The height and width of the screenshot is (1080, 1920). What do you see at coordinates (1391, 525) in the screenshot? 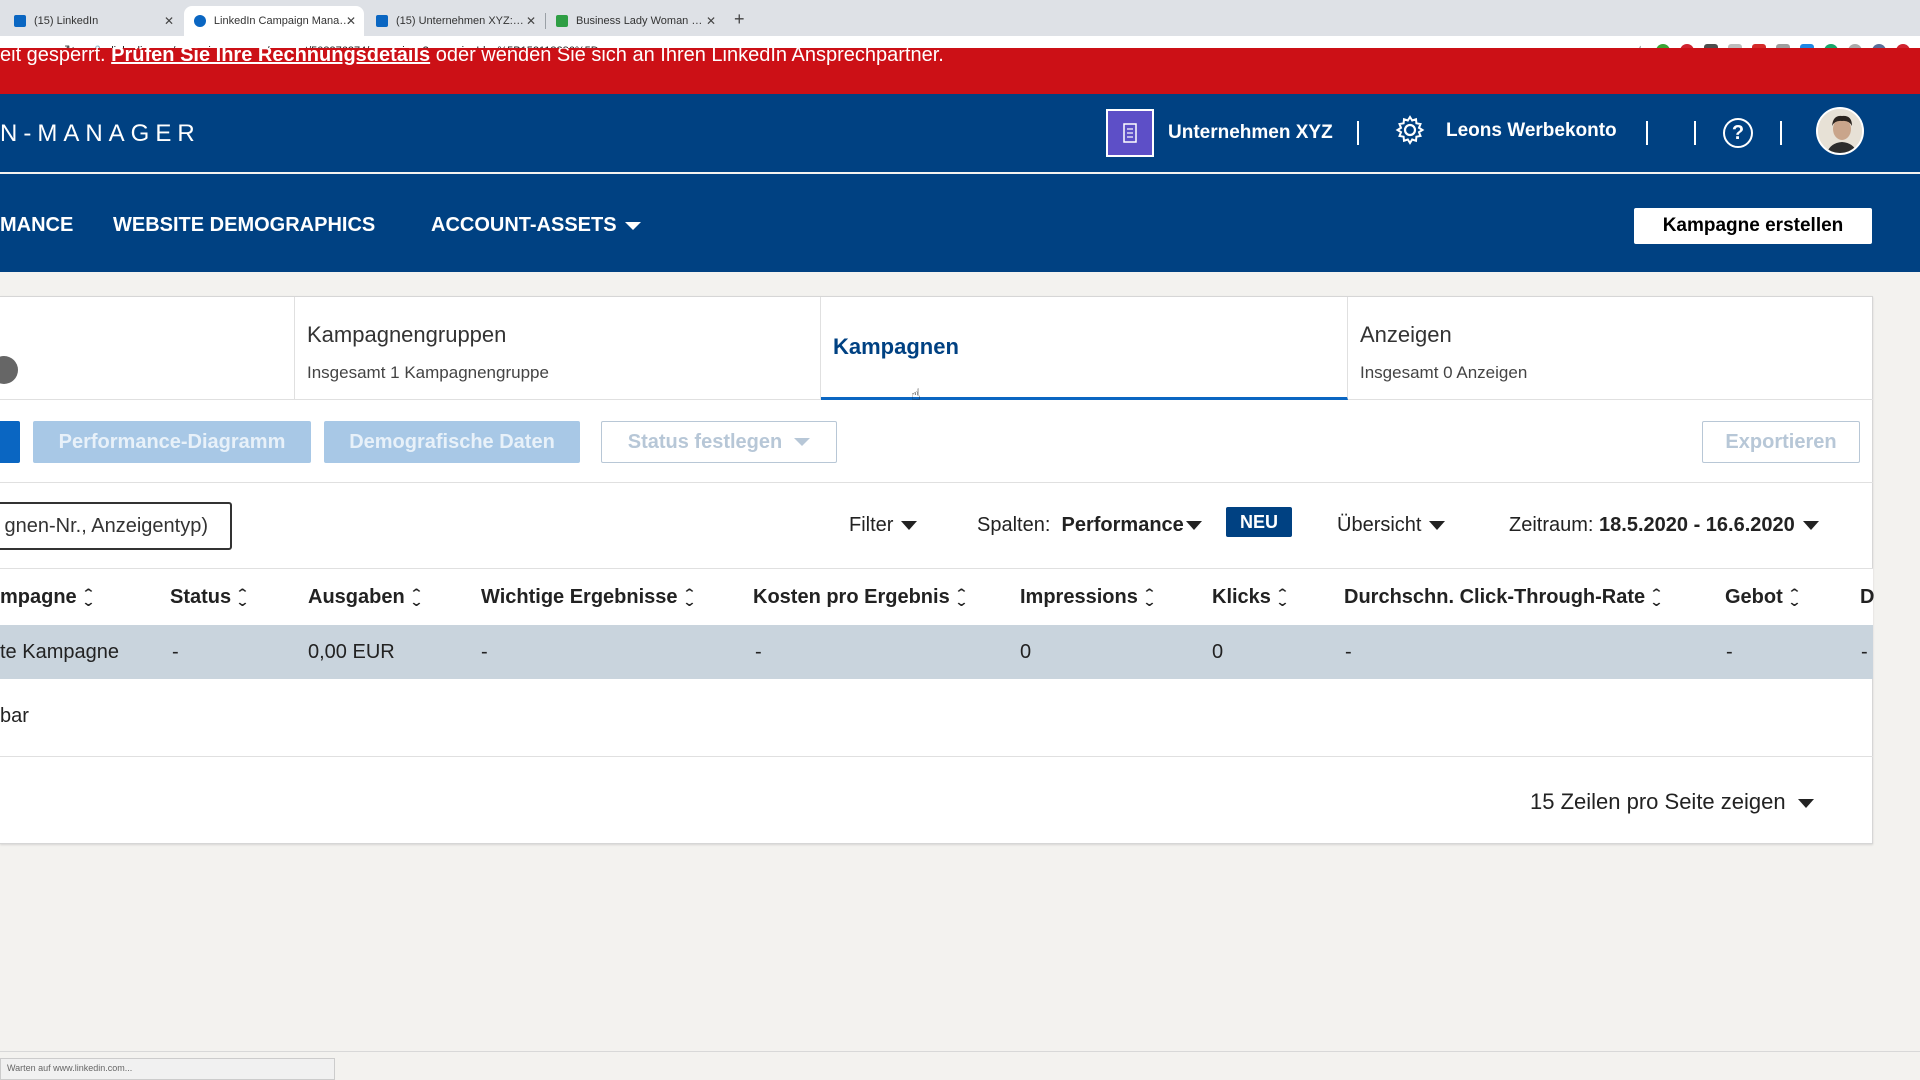
I see `breakdown-dropdown: Übersicht` at bounding box center [1391, 525].